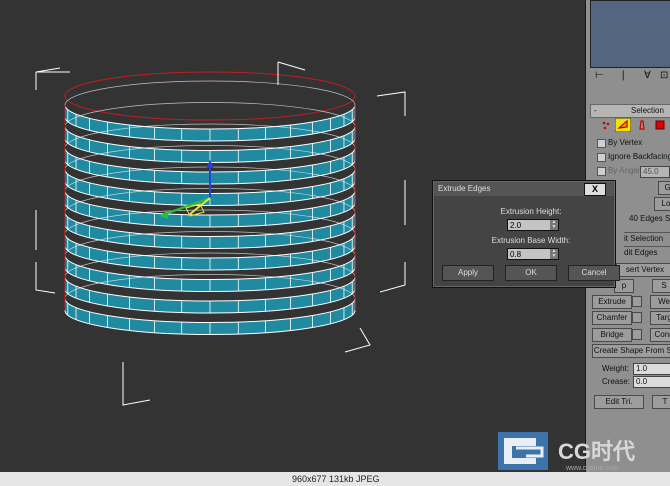 The width and height of the screenshot is (670, 486). Describe the element at coordinates (623, 125) in the screenshot. I see `edge-icon` at that location.